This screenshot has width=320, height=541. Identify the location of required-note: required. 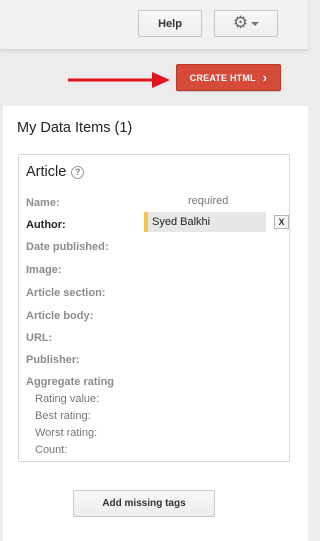
(208, 201).